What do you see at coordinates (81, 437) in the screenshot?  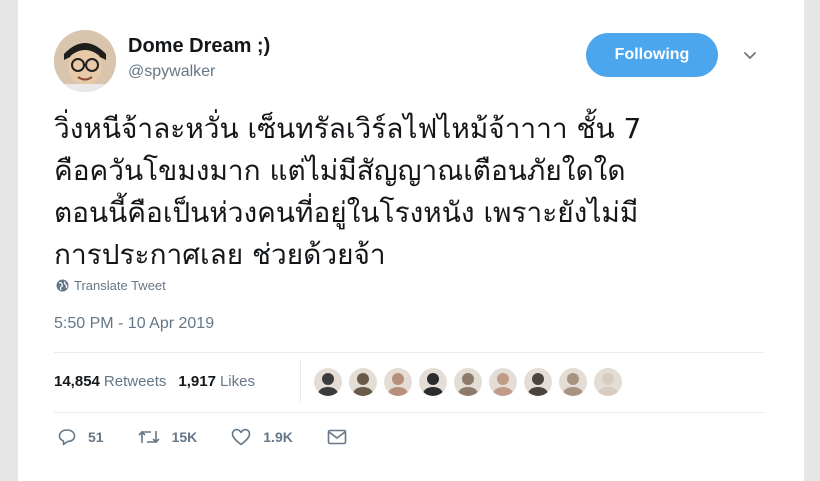 I see `reply-button: 51` at bounding box center [81, 437].